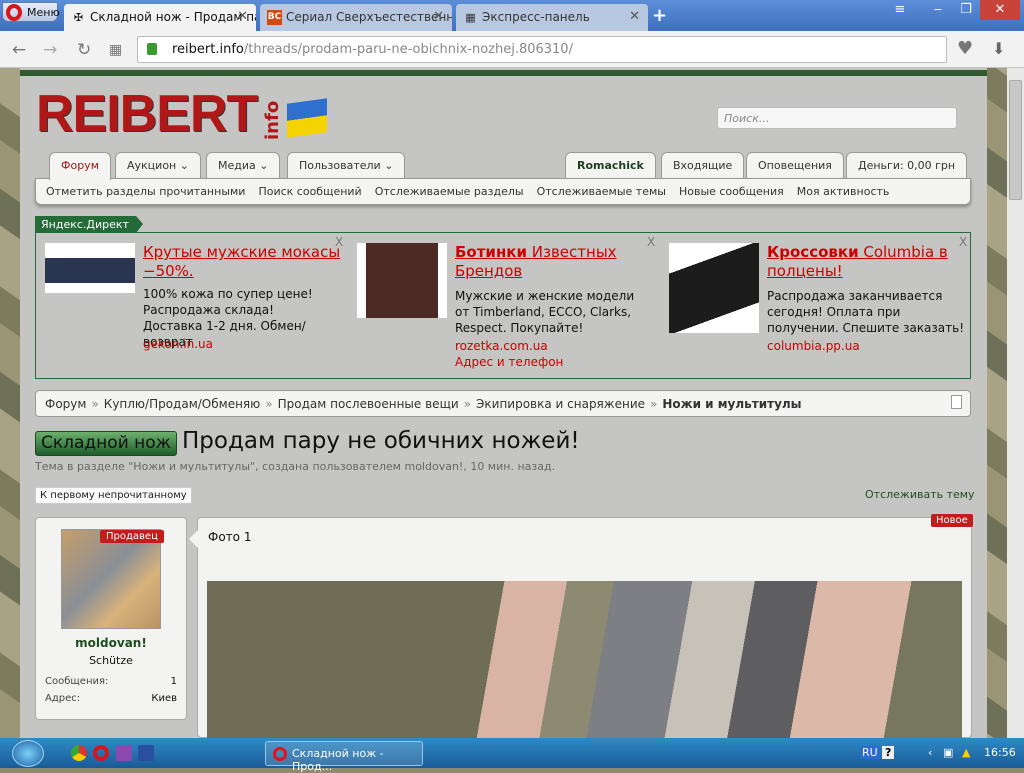  What do you see at coordinates (870, 752) in the screenshot?
I see `language-indicator: RU` at bounding box center [870, 752].